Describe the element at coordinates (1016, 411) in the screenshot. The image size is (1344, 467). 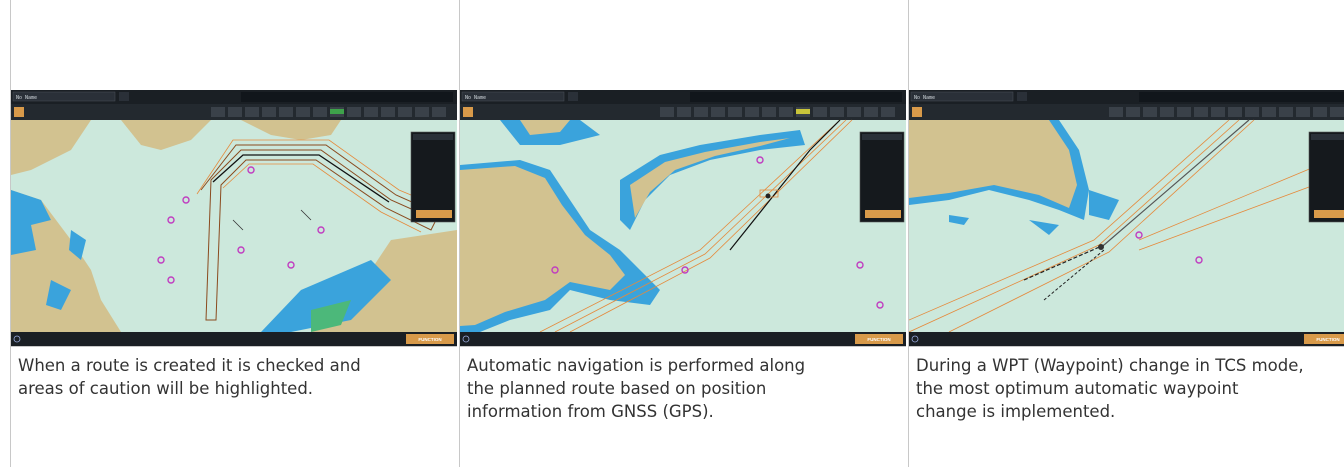
I see `caption-line: change is implemented.` at that location.